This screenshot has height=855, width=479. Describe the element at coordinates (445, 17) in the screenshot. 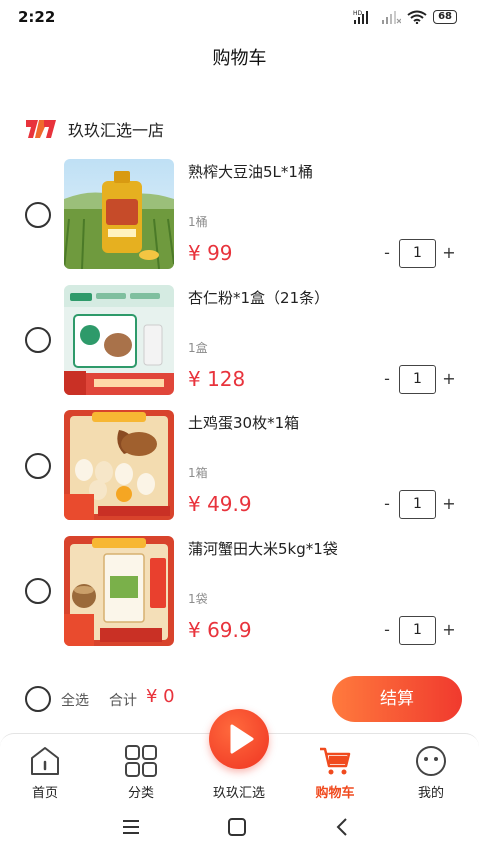

I see `battery-indicator: 68` at that location.